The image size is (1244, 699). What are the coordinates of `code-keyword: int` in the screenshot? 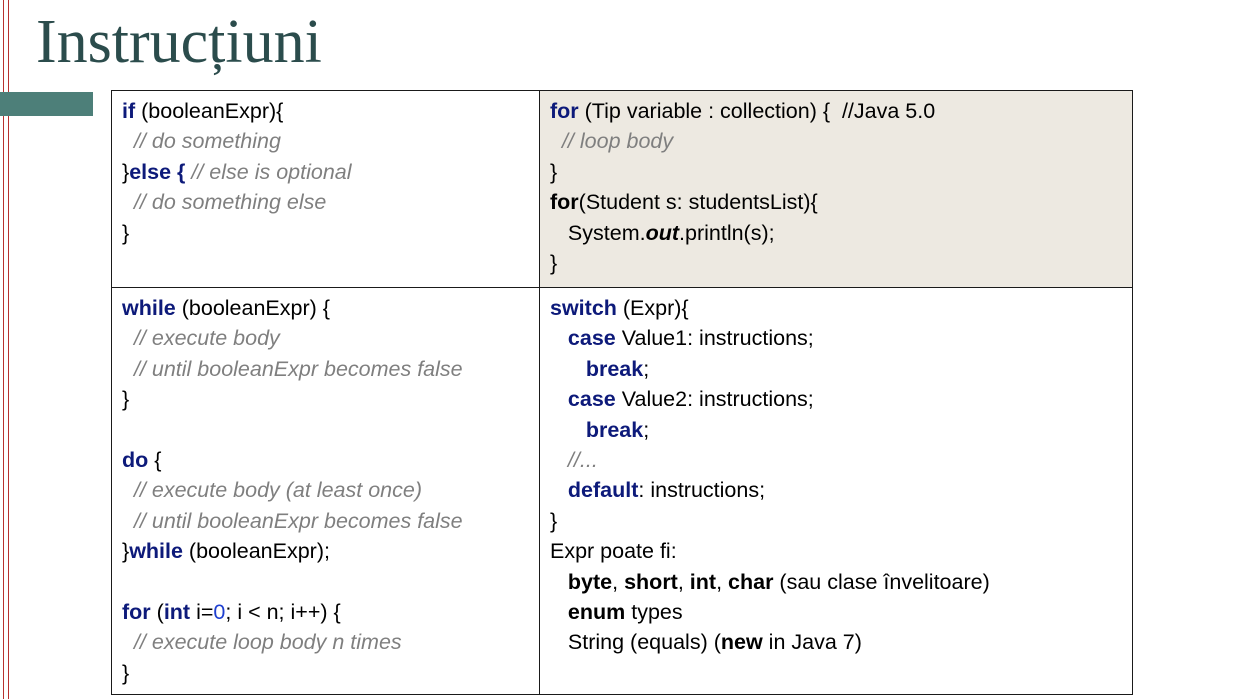 It's located at (177, 611).